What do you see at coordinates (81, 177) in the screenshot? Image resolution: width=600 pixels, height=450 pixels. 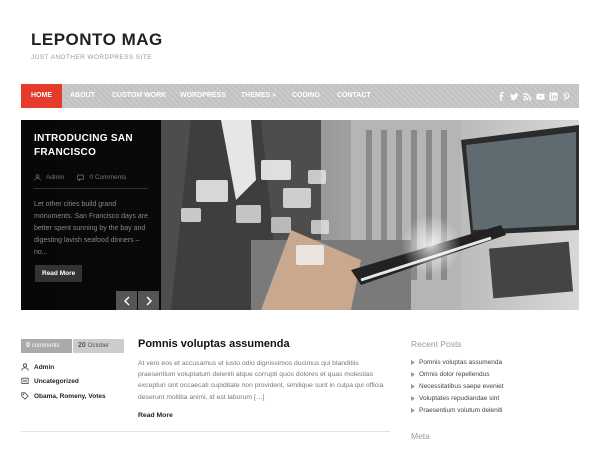 I see `comment-icon` at bounding box center [81, 177].